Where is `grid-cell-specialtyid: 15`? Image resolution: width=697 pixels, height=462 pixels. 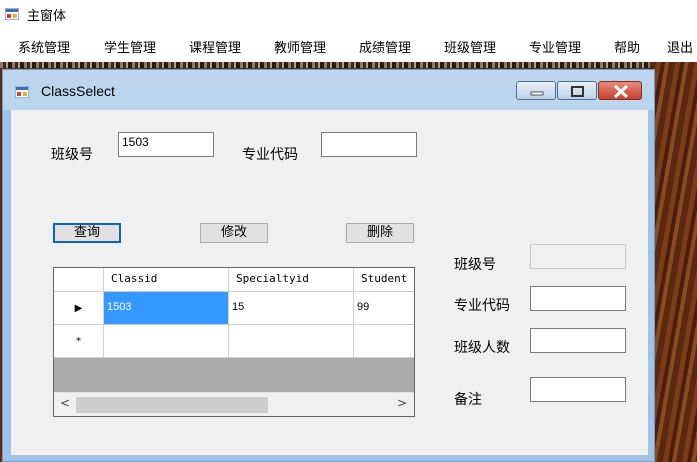
grid-cell-specialtyid: 15 is located at coordinates (291, 308).